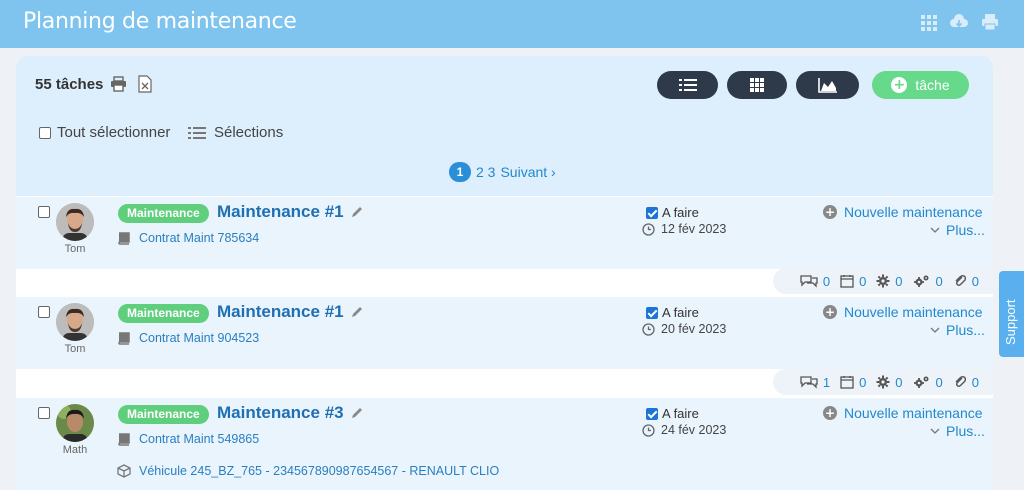 This screenshot has width=1024, height=490. Describe the element at coordinates (959, 22) in the screenshot. I see `cloud-download-icon` at that location.